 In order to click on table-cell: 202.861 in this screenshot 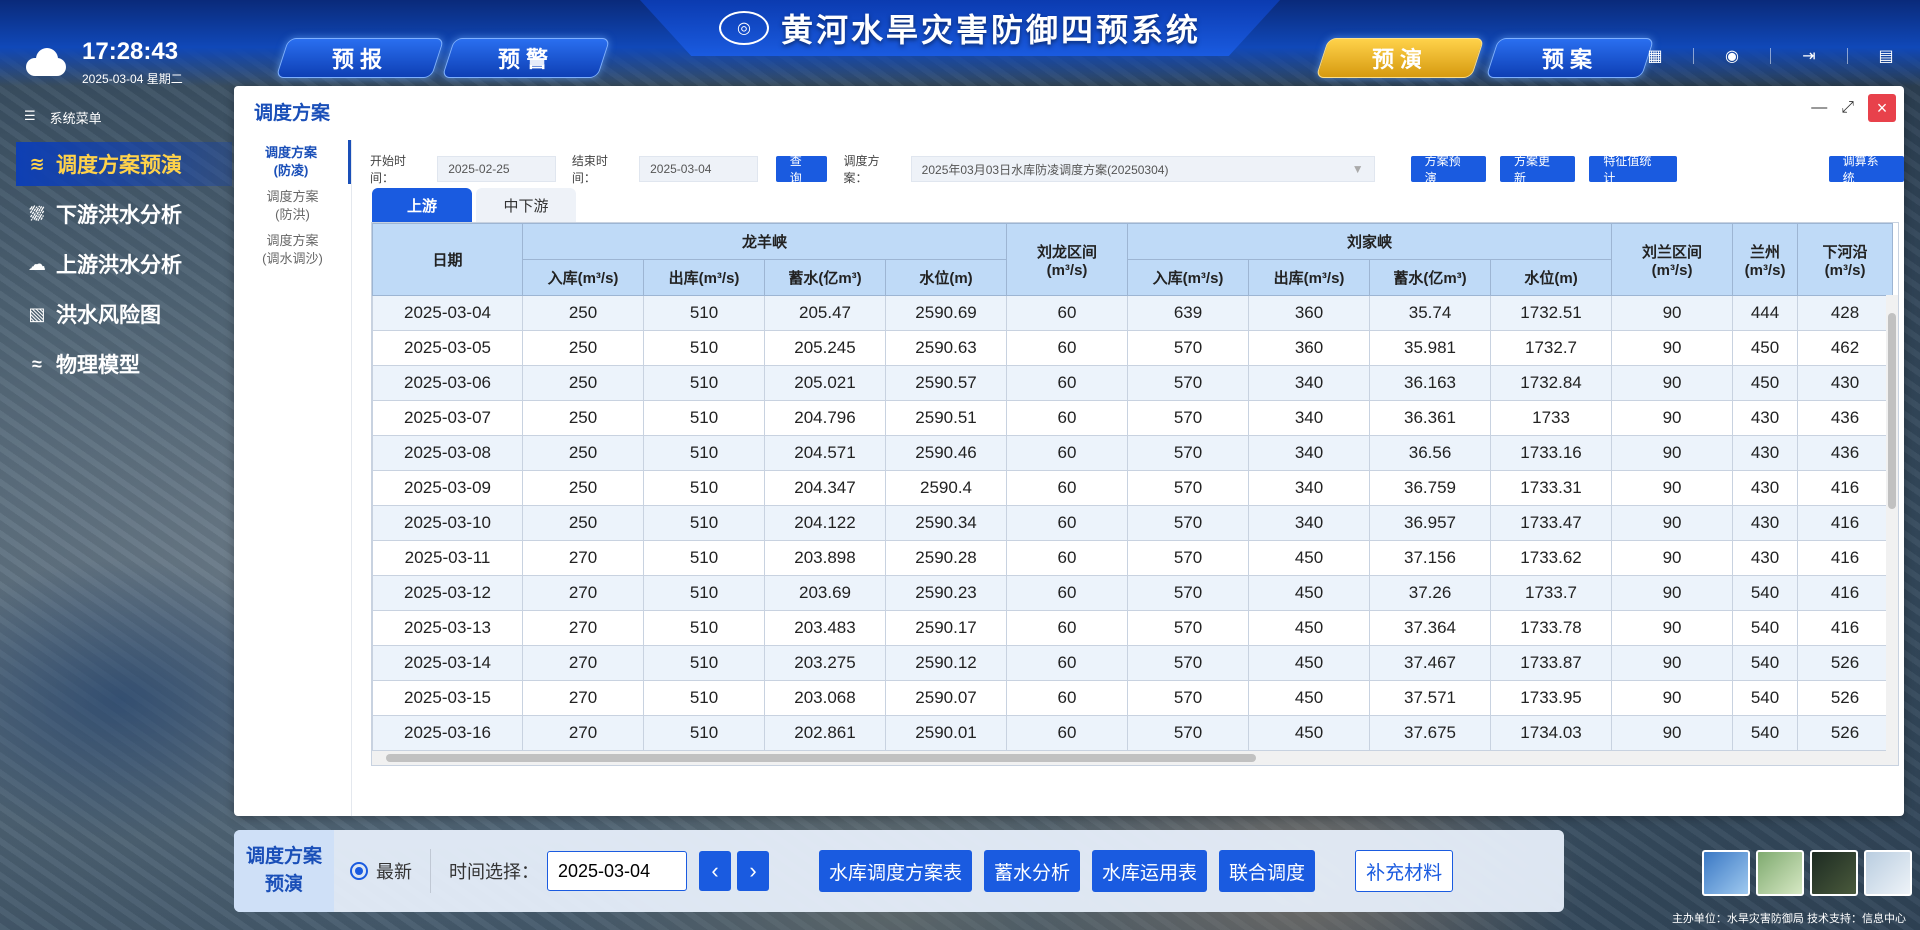, I will do `click(825, 733)`.